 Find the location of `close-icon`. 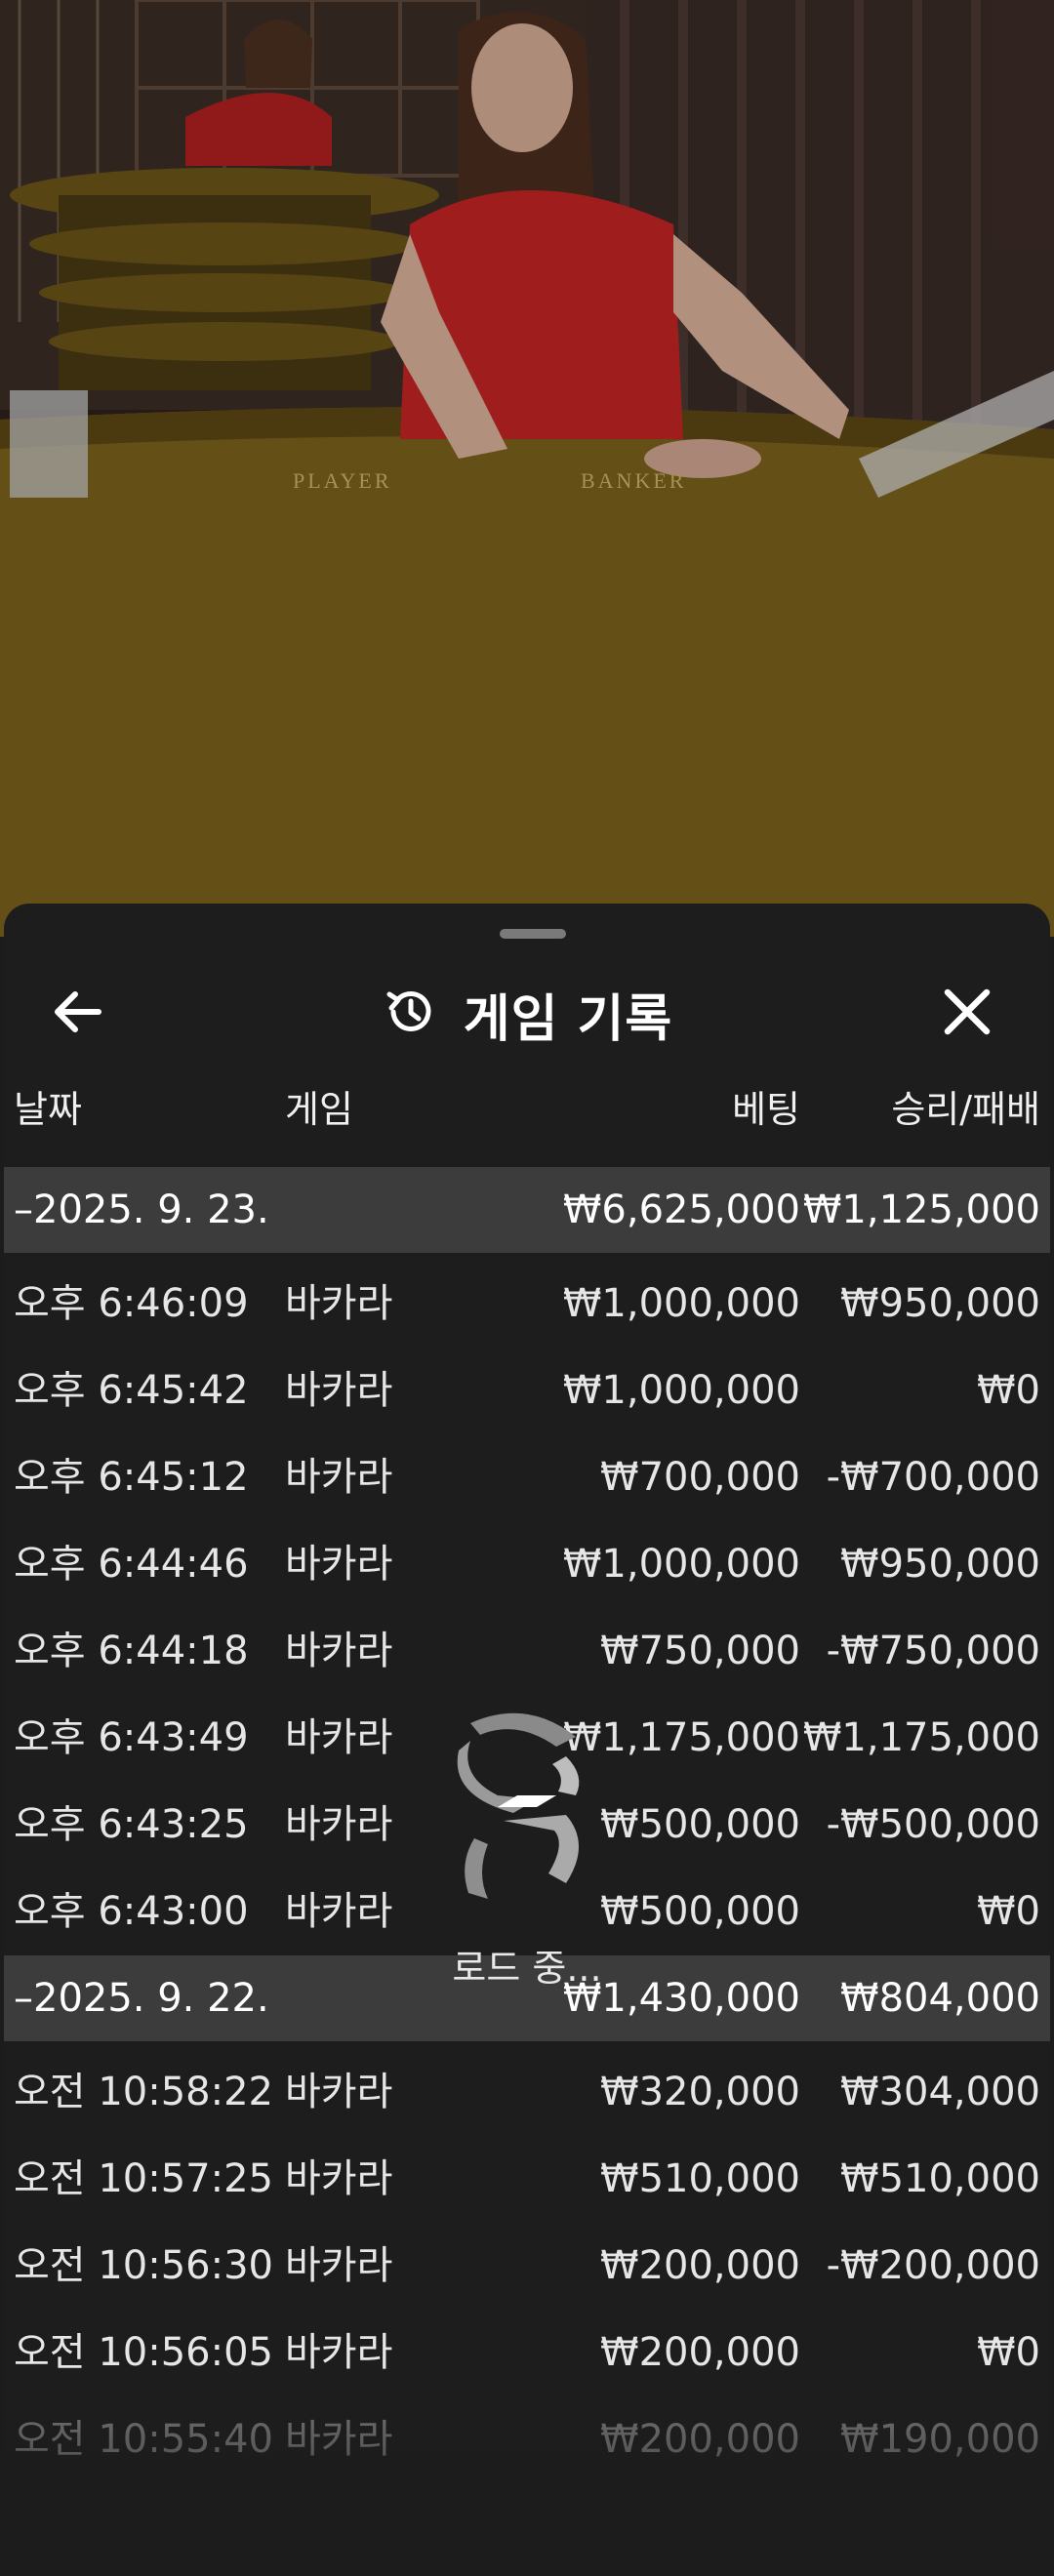

close-icon is located at coordinates (967, 1014).